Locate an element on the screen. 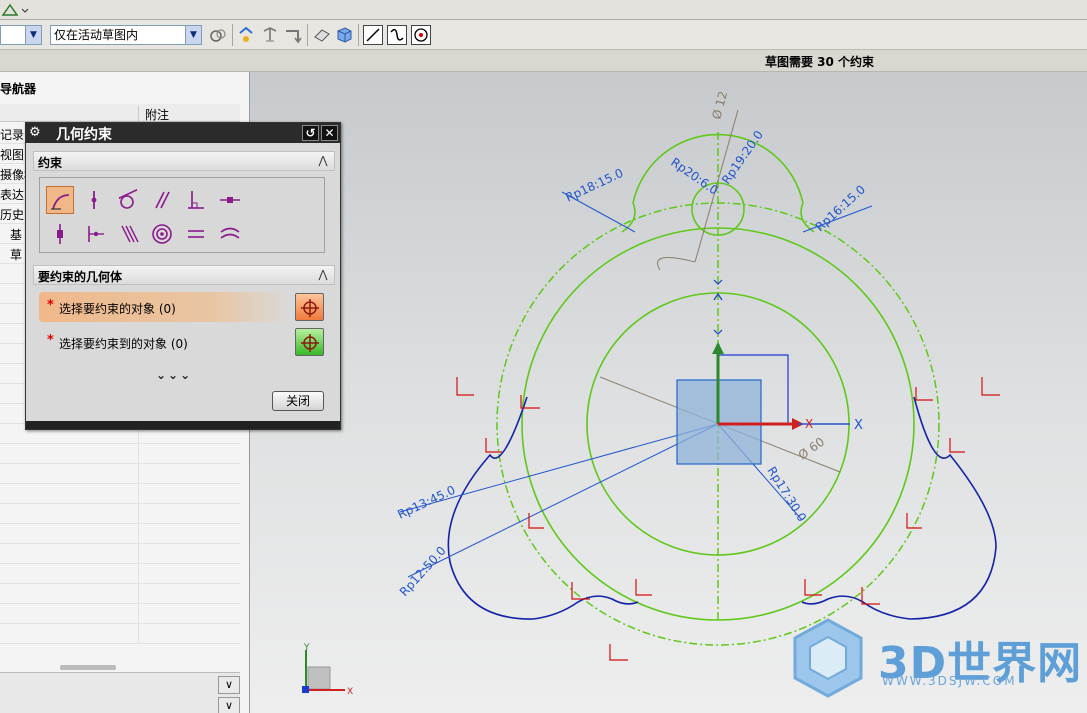  arc-tool-icon is located at coordinates (397, 35).